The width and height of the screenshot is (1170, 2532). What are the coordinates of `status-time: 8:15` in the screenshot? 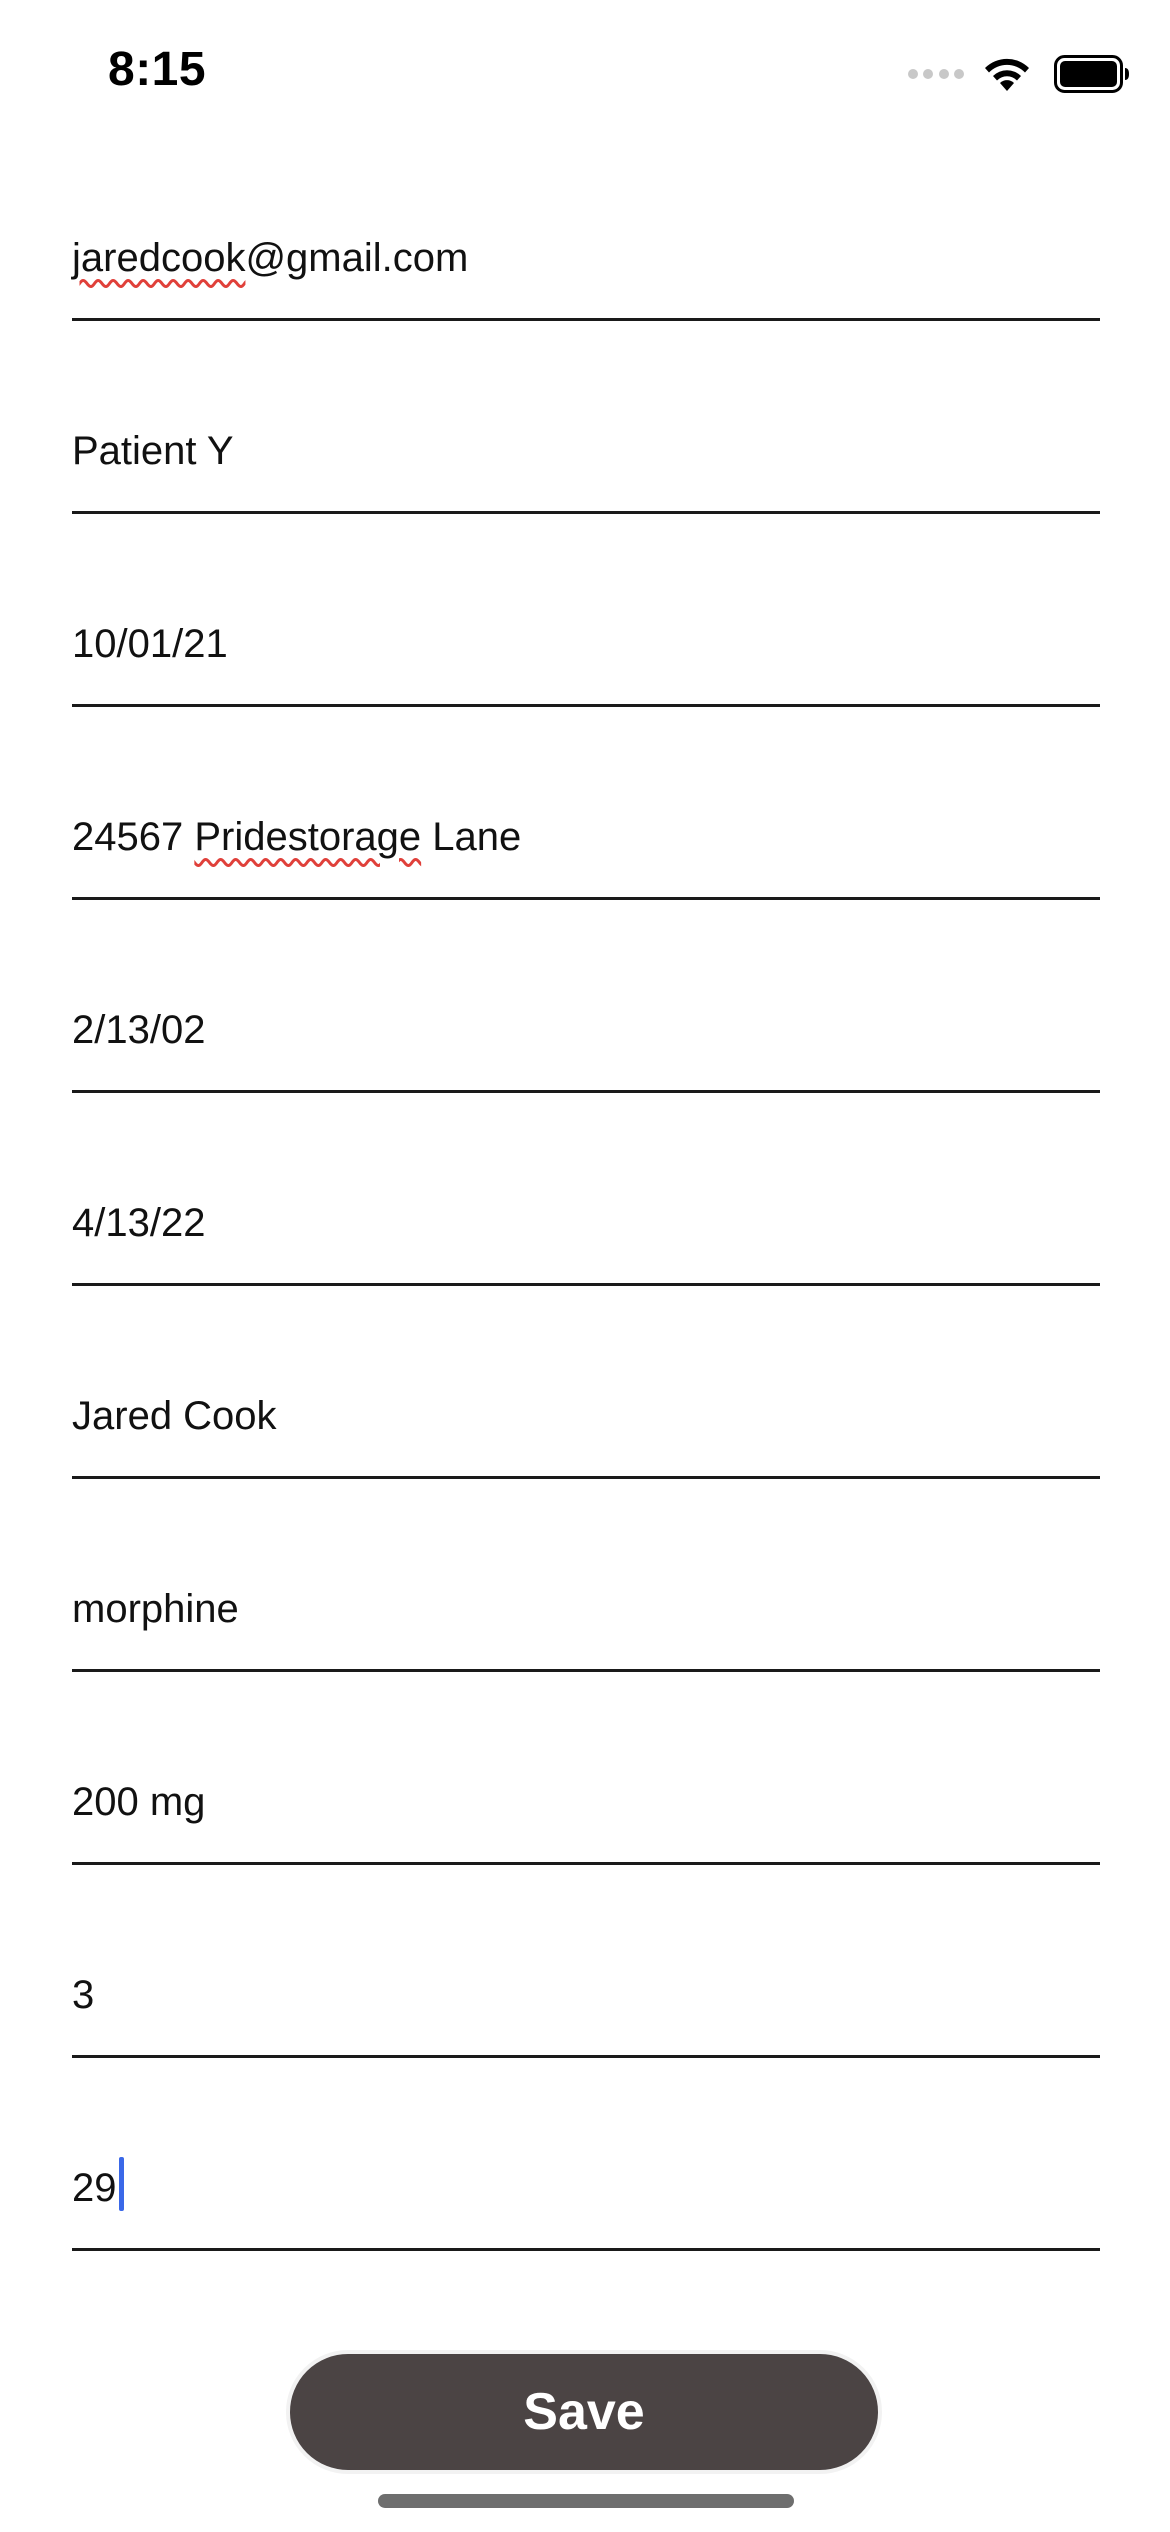 It's located at (157, 69).